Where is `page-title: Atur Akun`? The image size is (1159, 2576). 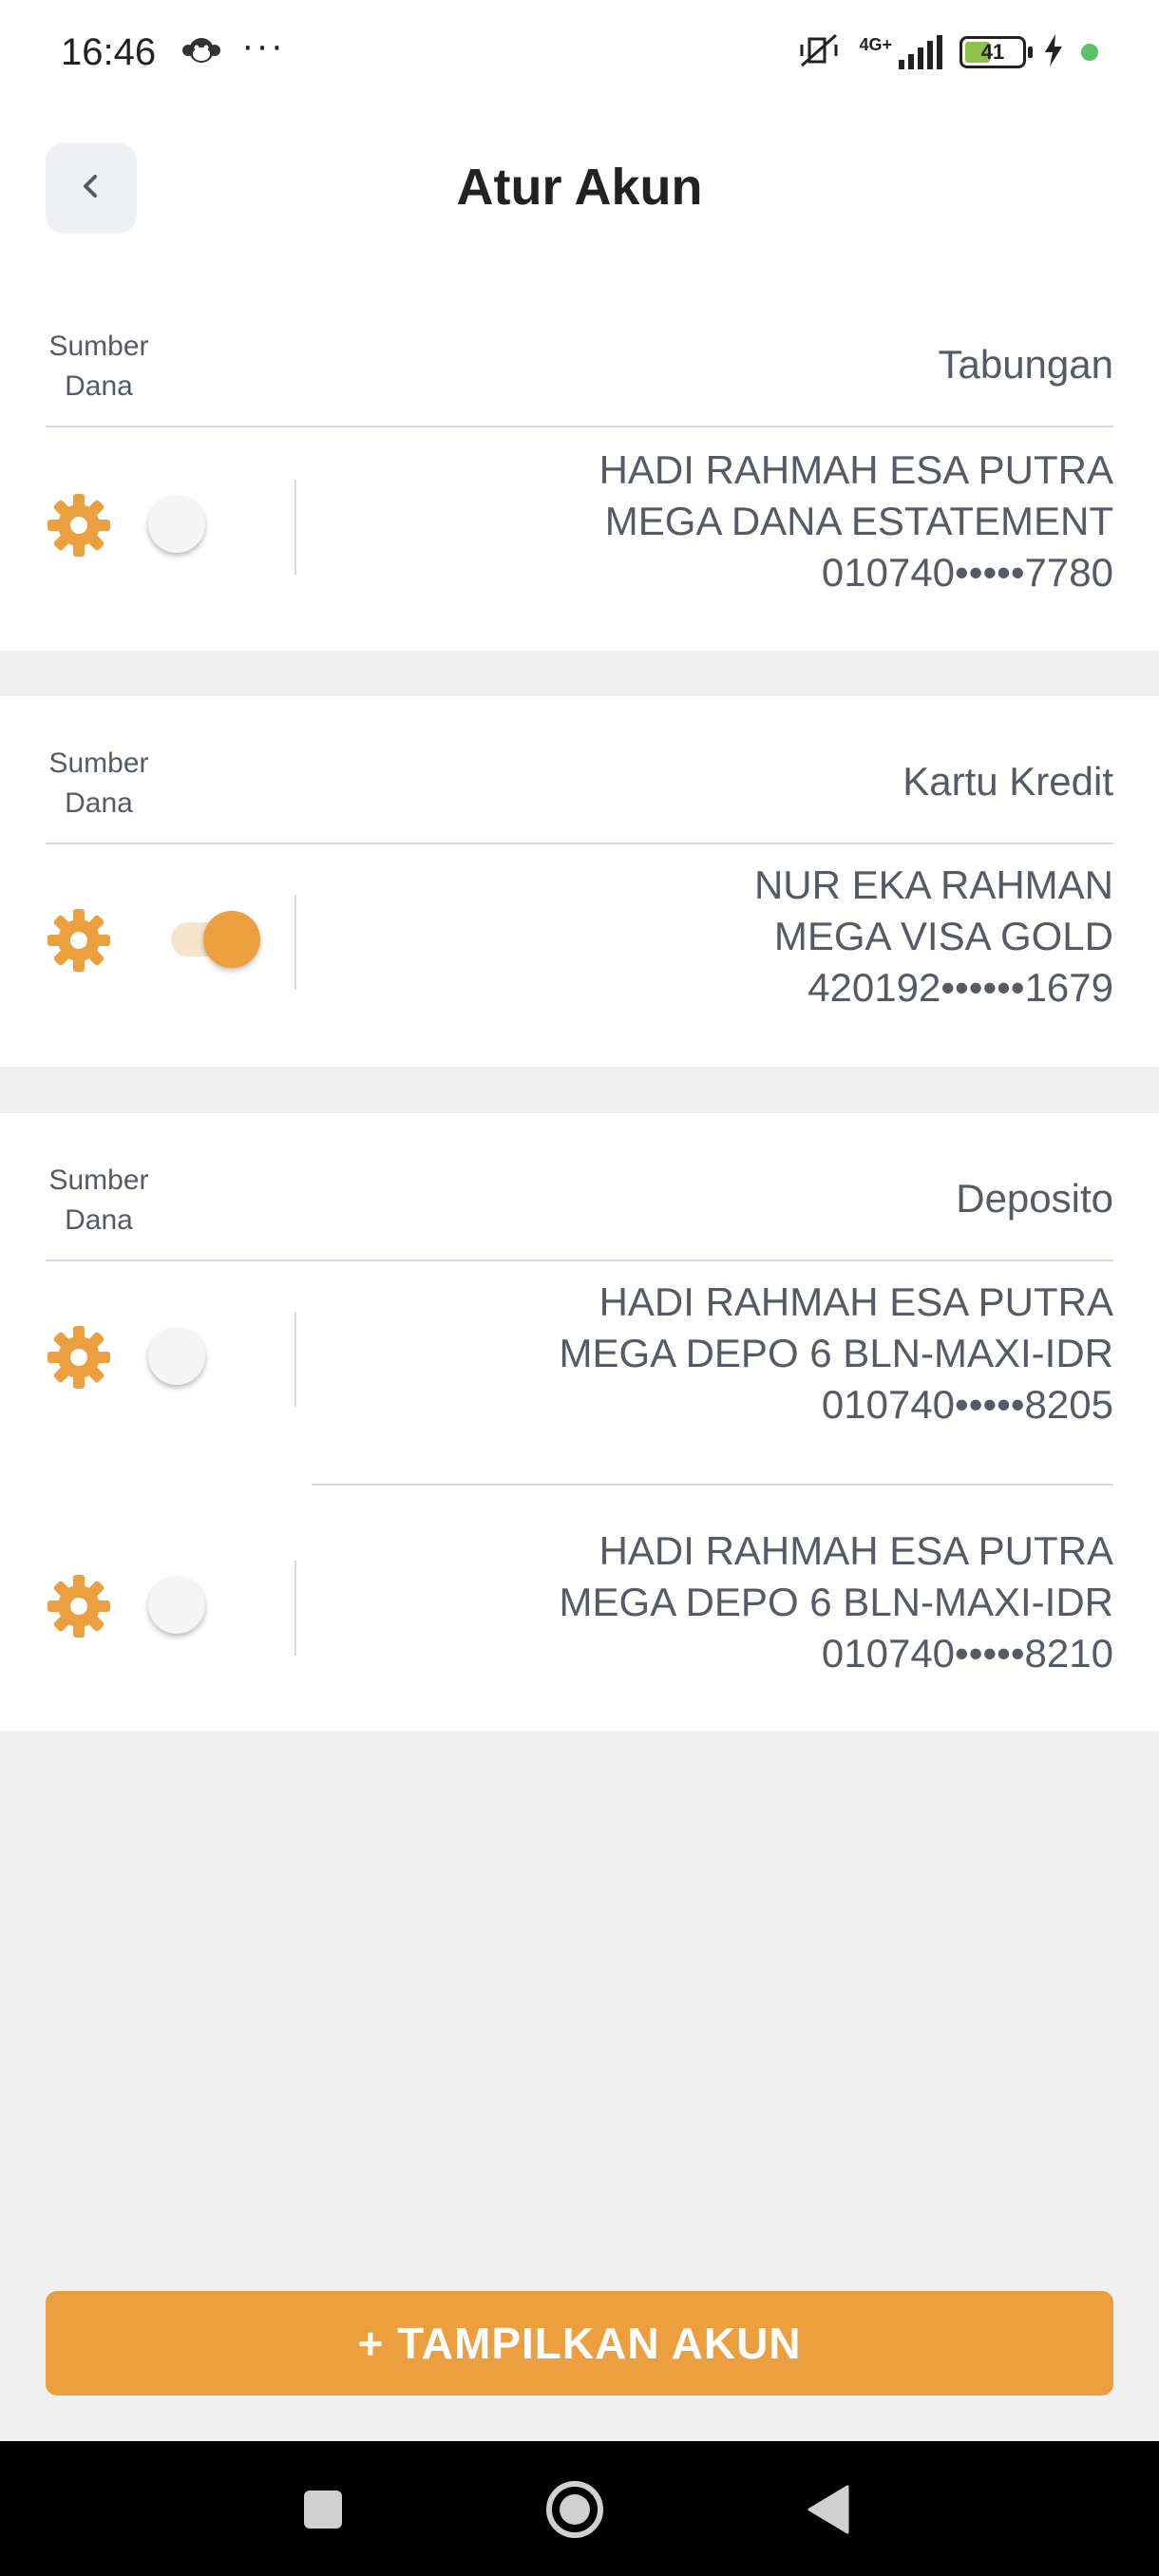 page-title: Atur Akun is located at coordinates (579, 187).